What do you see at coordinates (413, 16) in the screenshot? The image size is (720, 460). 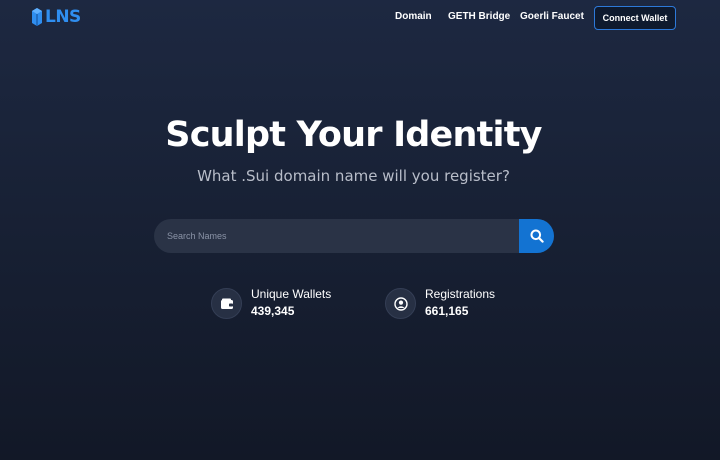 I see `nav-link-domain: Domain` at bounding box center [413, 16].